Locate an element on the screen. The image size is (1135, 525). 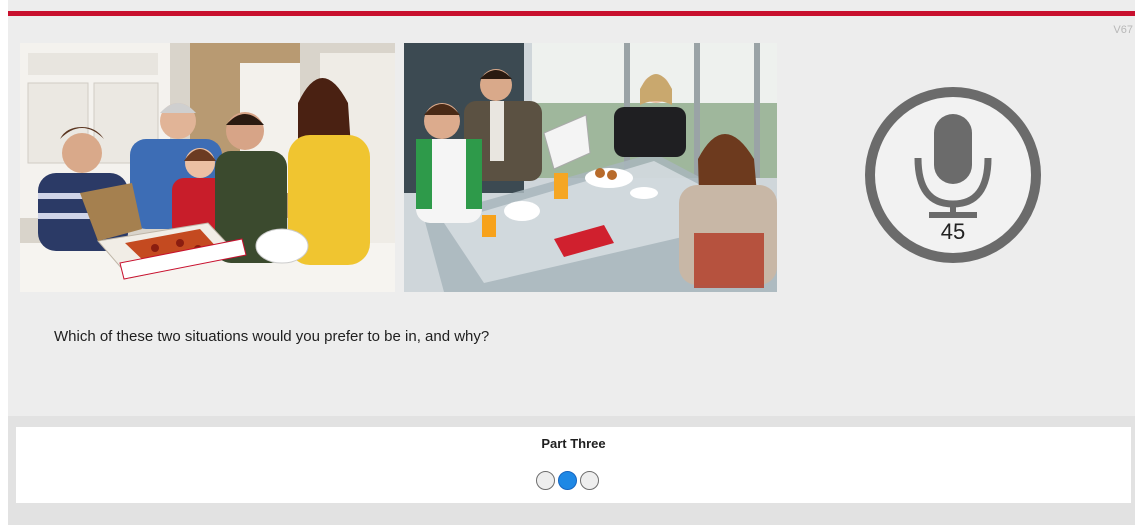
progress-dots is located at coordinates (567, 480).